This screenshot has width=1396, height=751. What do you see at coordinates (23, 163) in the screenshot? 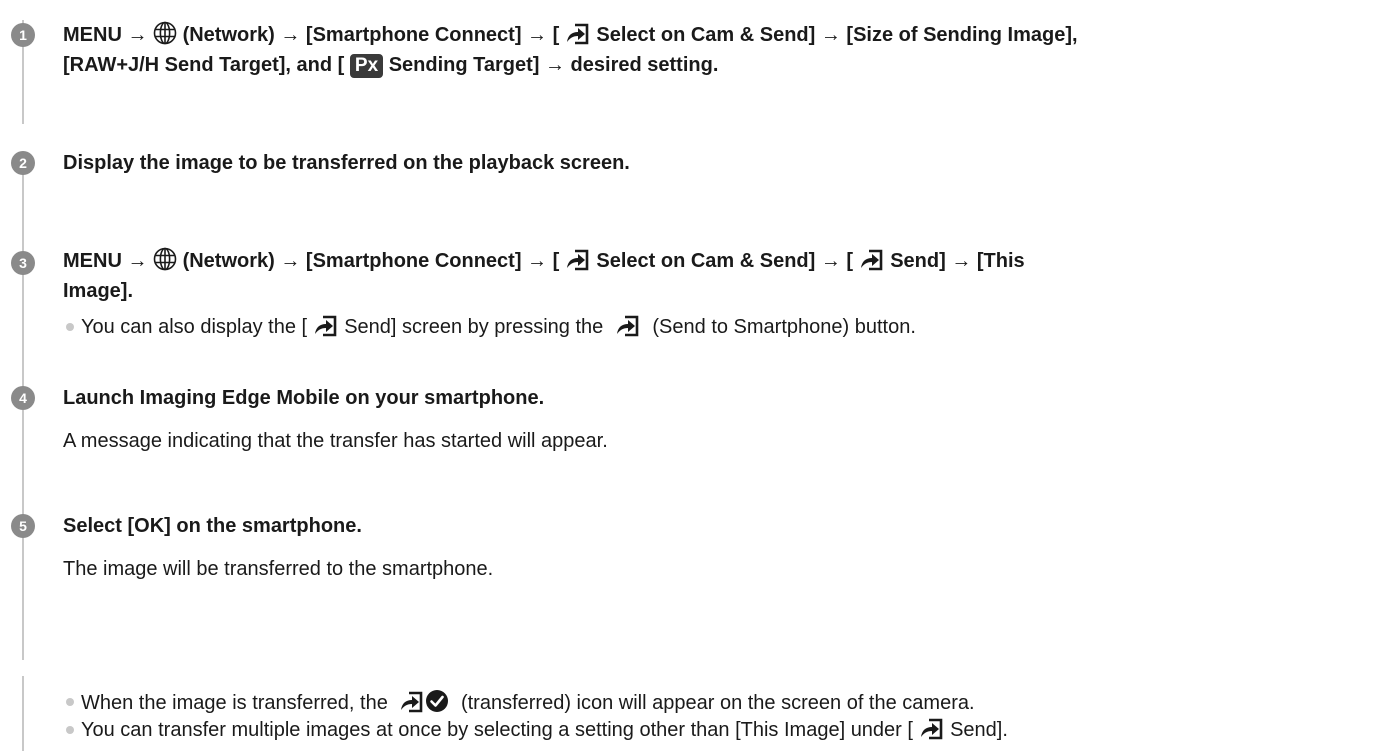
I see `step-number: 2` at bounding box center [23, 163].